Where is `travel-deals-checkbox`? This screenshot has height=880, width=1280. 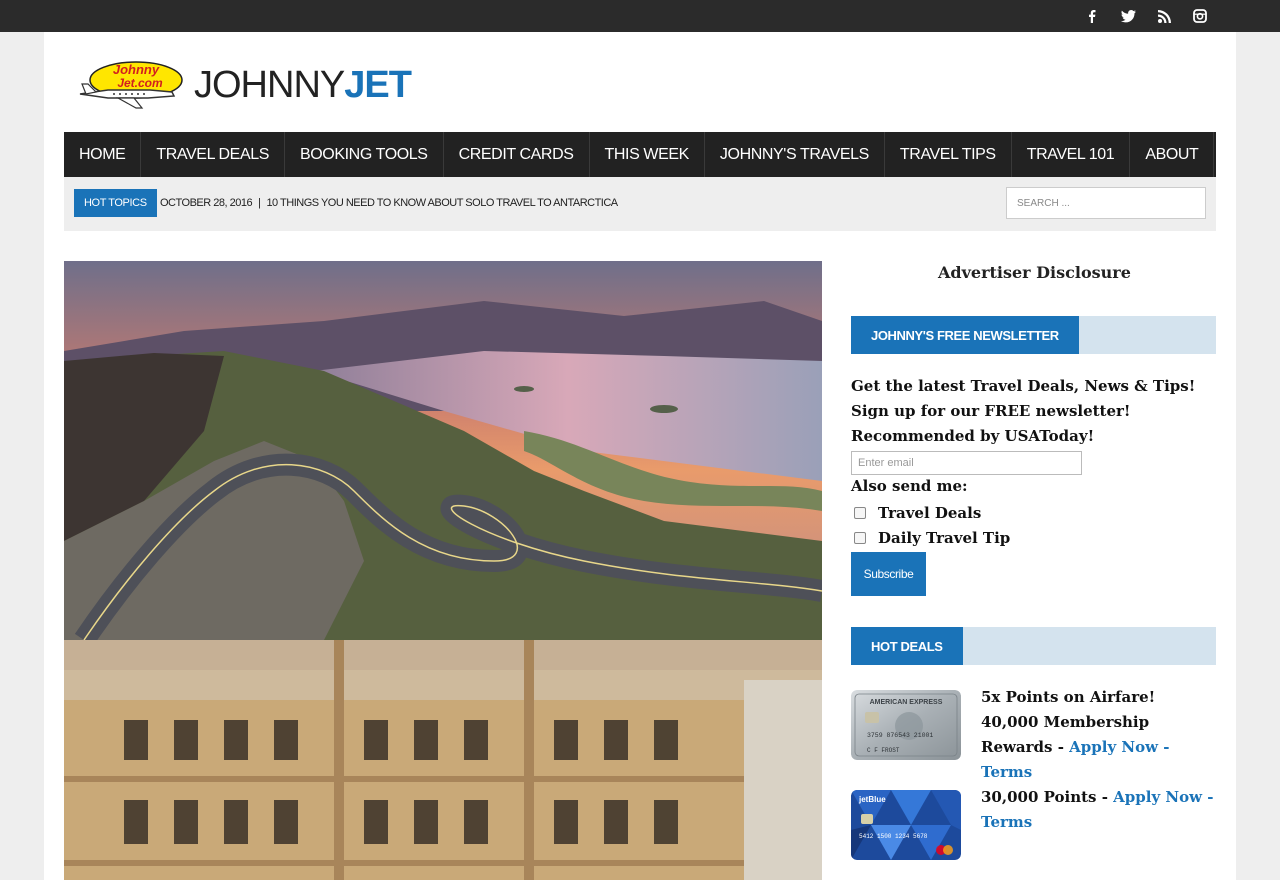 travel-deals-checkbox is located at coordinates (860, 513).